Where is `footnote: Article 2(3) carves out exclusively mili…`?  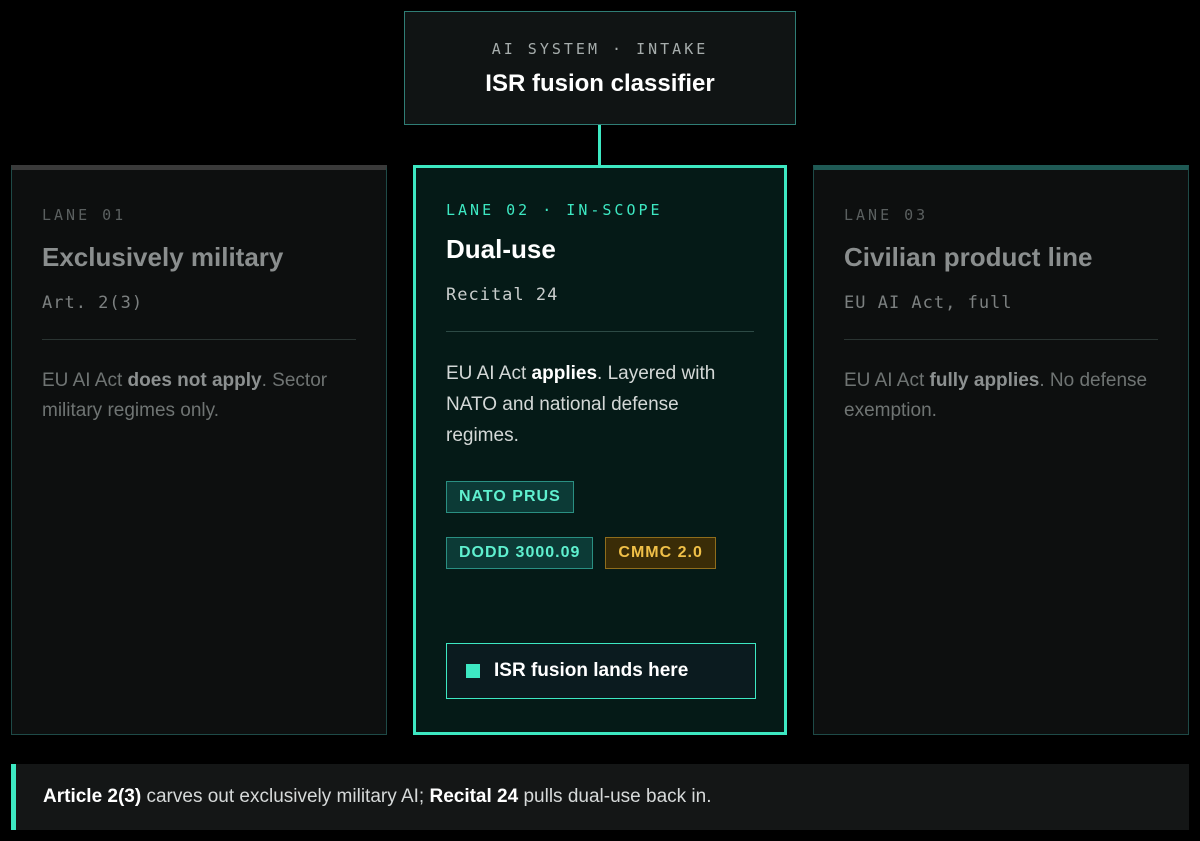
footnote: Article 2(3) carves out exclusively mili… is located at coordinates (600, 797).